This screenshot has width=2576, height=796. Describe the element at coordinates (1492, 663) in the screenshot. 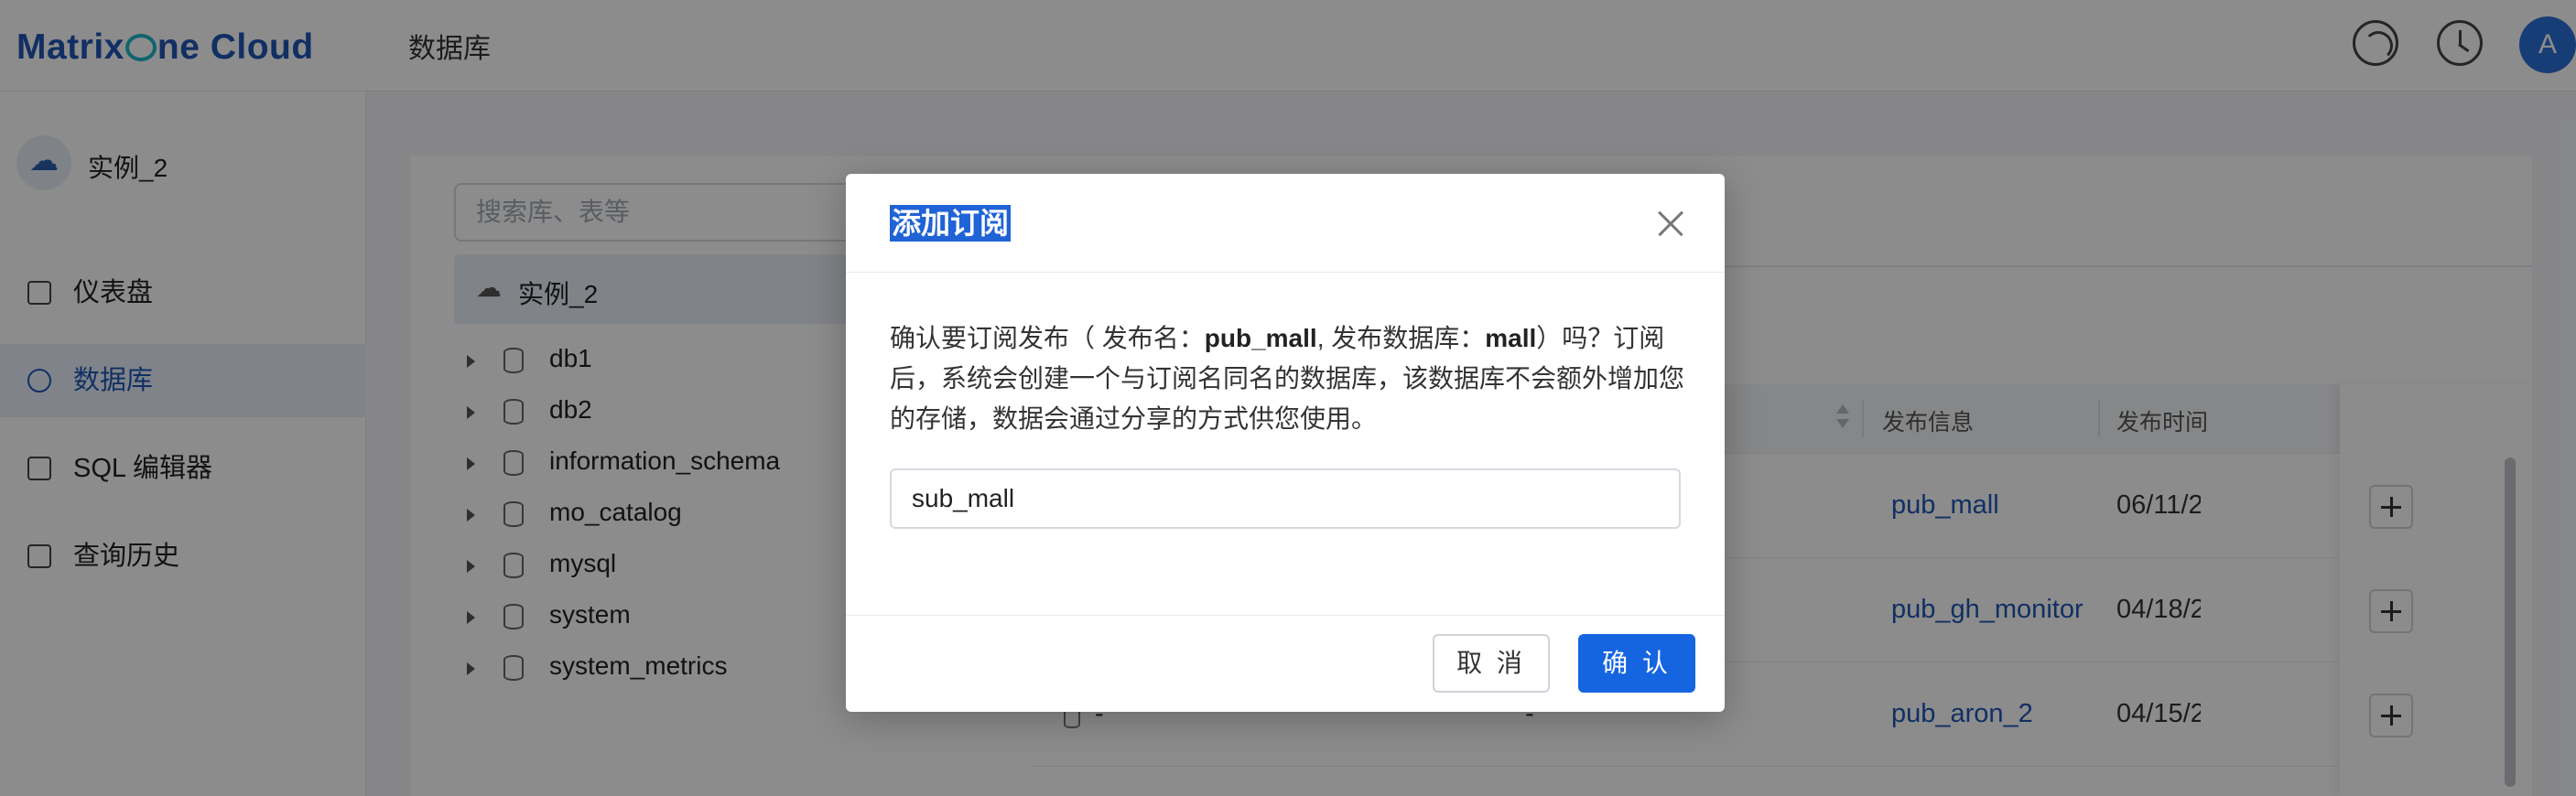

I see `cancel-button: 取 消` at that location.